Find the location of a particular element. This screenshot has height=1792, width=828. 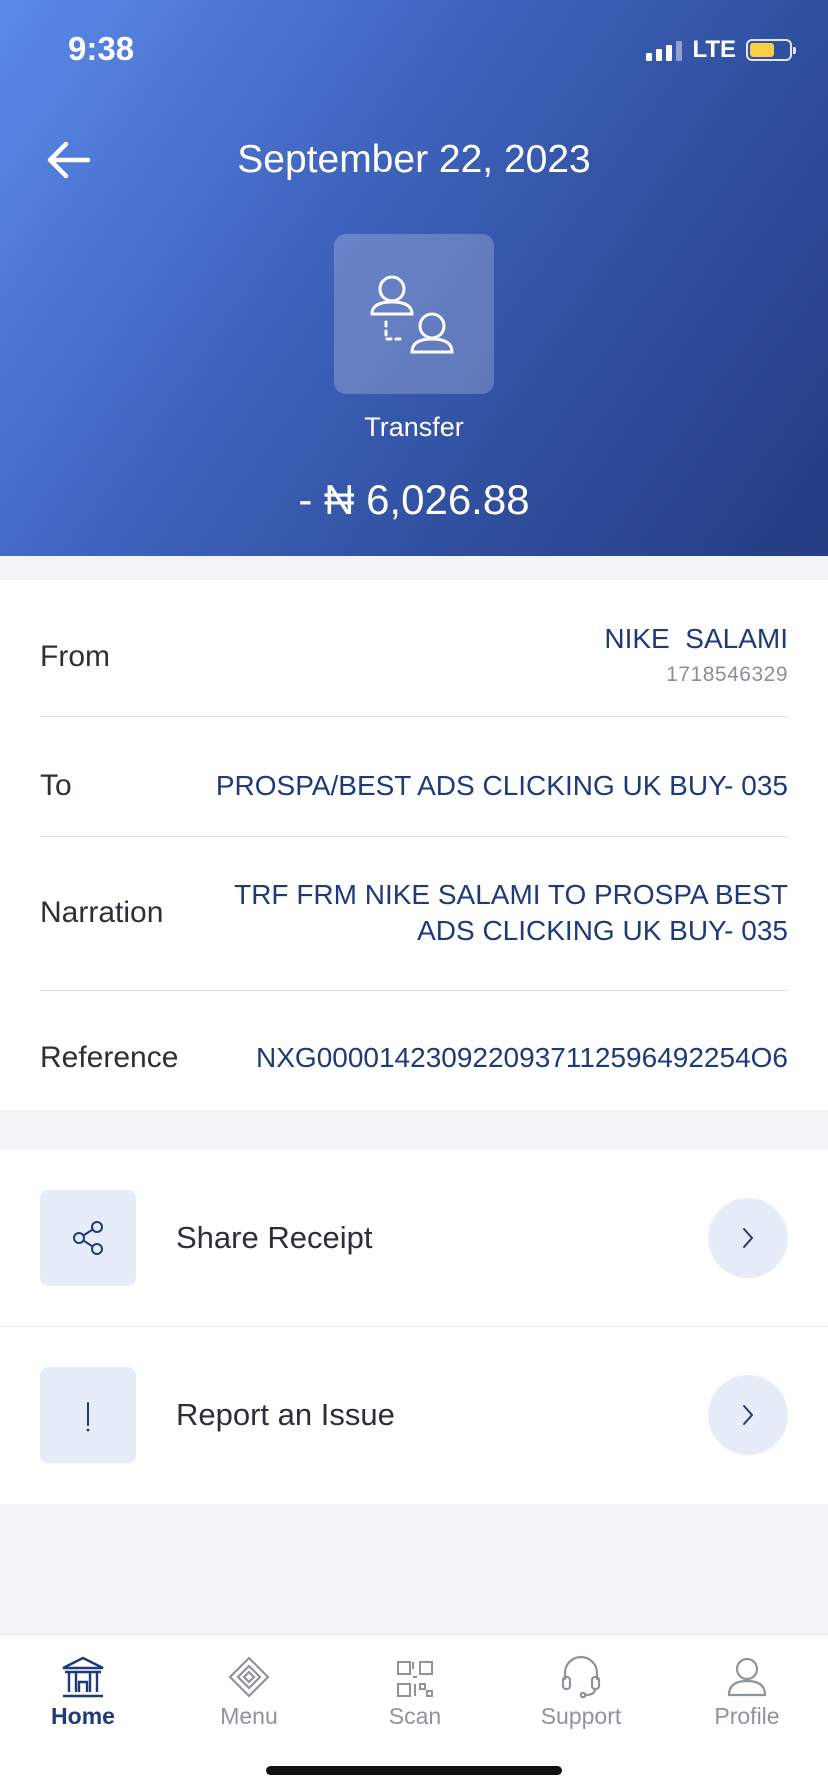

home-indicator is located at coordinates (414, 1770).